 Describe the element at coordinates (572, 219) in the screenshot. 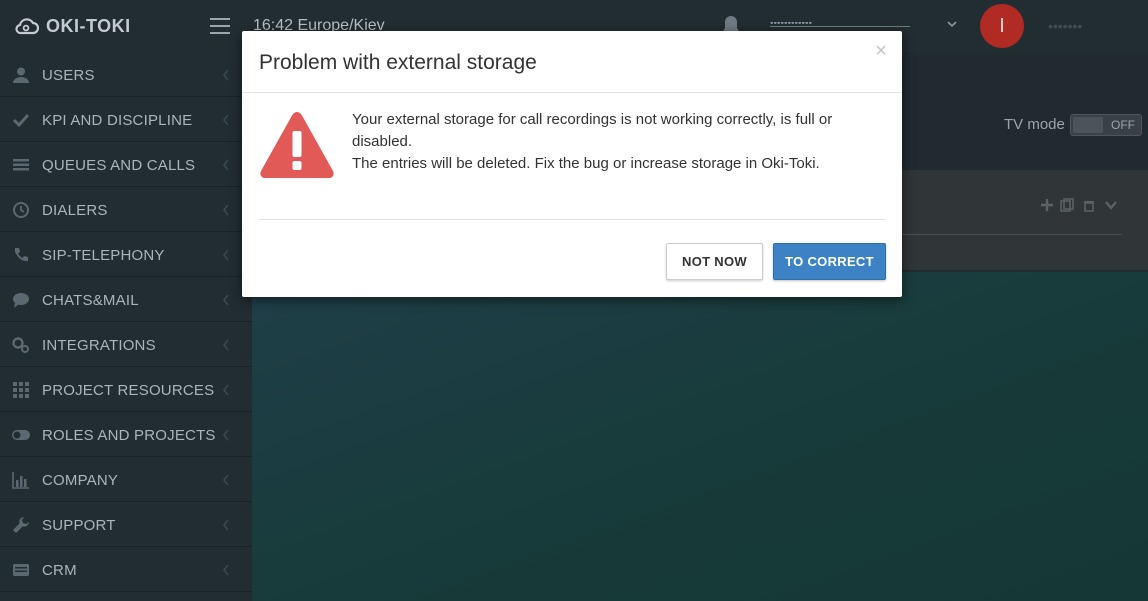

I see `modal-divider` at that location.